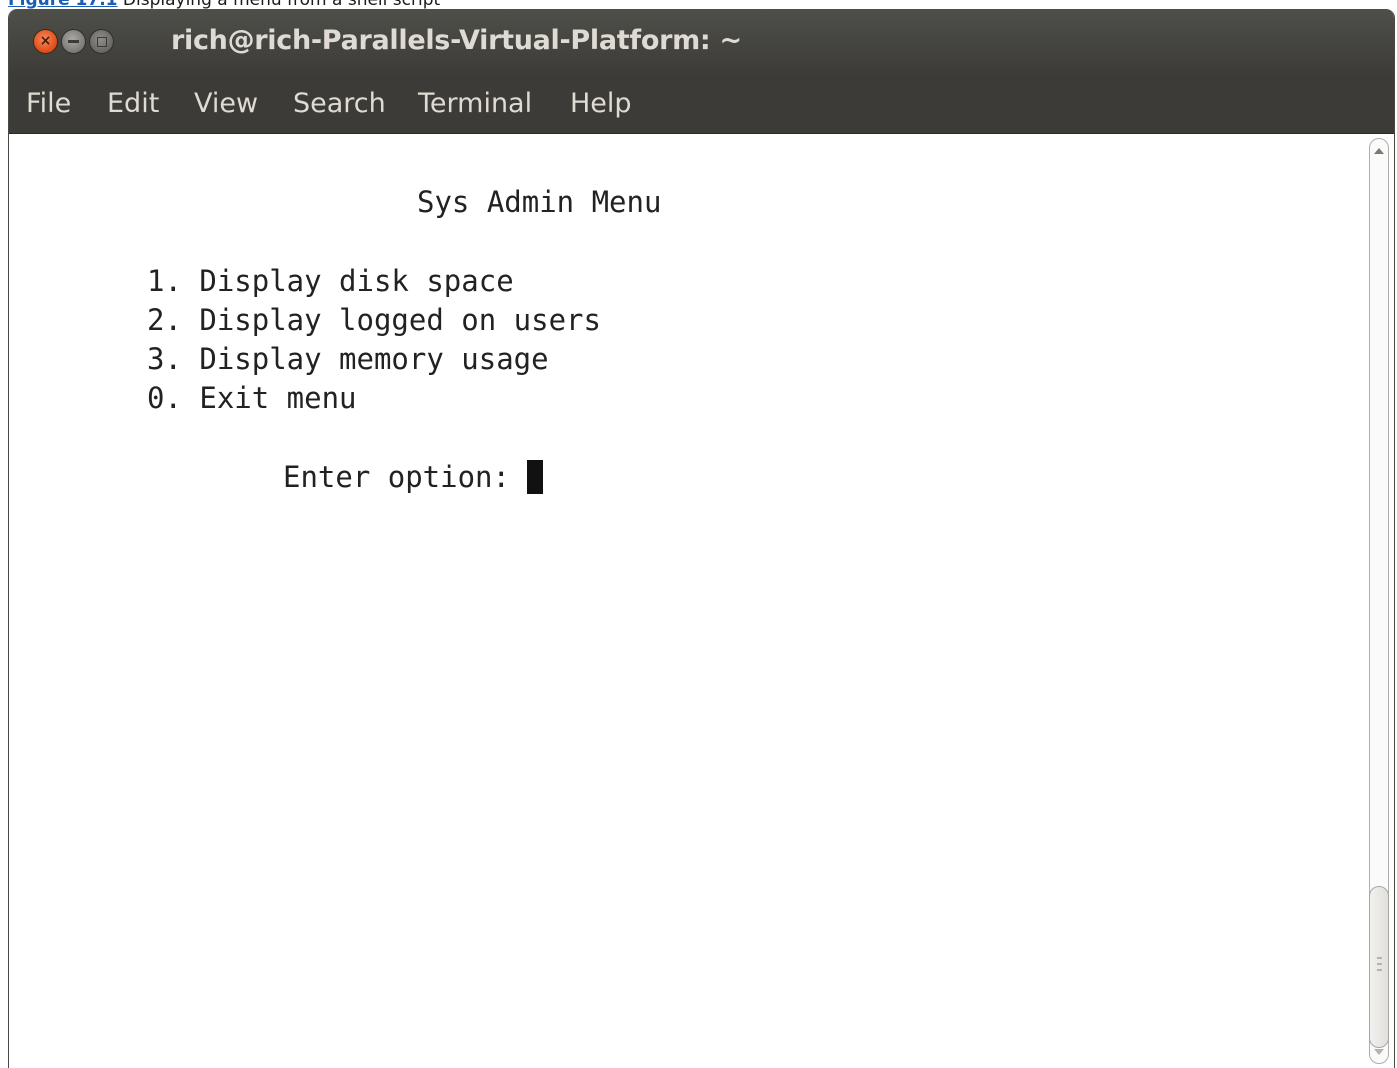 This screenshot has width=1397, height=1068. I want to click on scroll-grip-icon, so click(1379, 964).